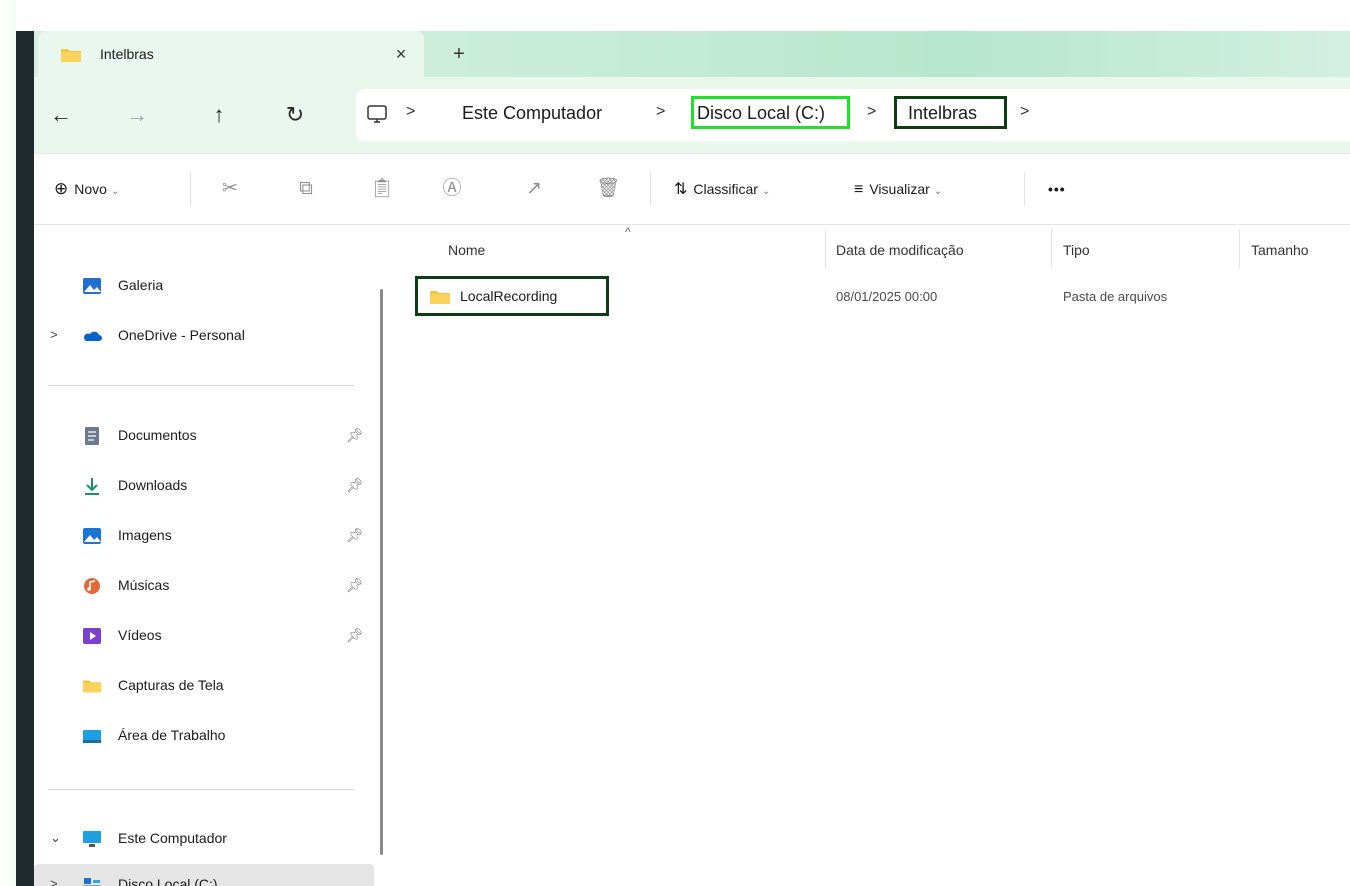 This screenshot has height=886, width=1350. What do you see at coordinates (8, 443) in the screenshot?
I see `desktop-left-margin` at bounding box center [8, 443].